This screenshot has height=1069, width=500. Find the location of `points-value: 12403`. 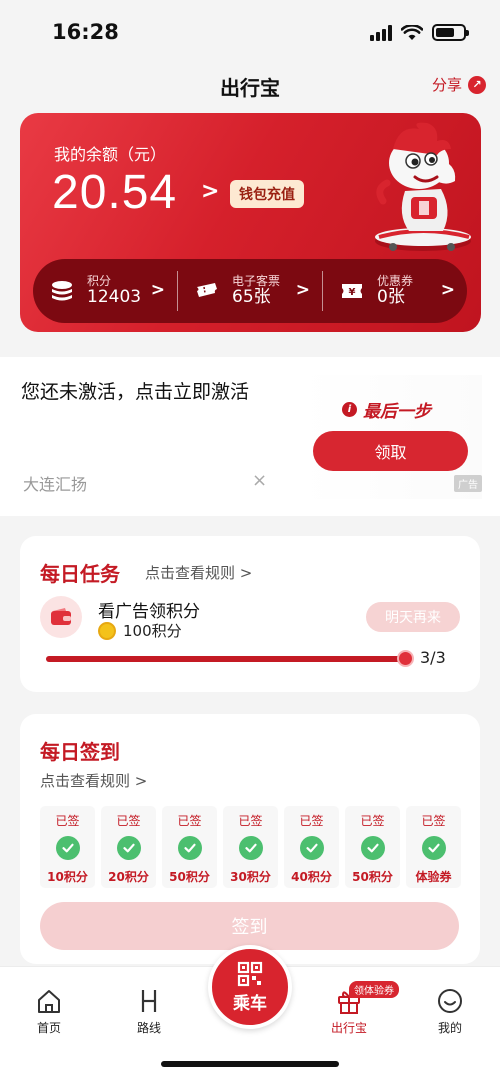

points-value: 12403 is located at coordinates (114, 297).